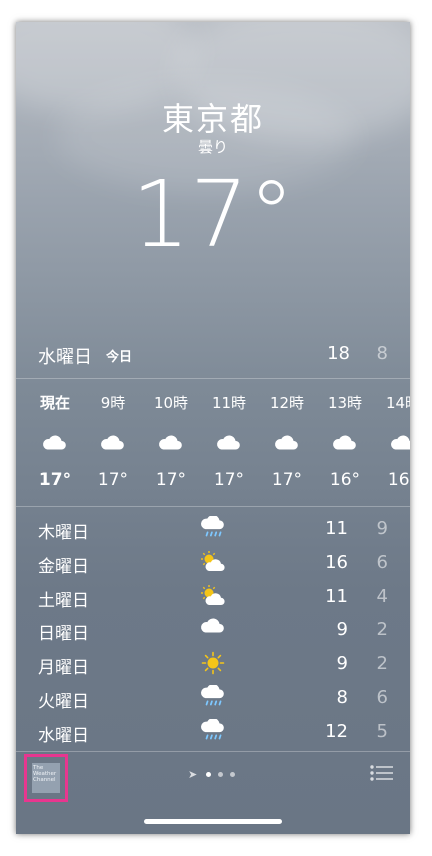 The height and width of the screenshot is (856, 432). Describe the element at coordinates (63, 600) in the screenshot. I see `day-name: 土曜日` at that location.